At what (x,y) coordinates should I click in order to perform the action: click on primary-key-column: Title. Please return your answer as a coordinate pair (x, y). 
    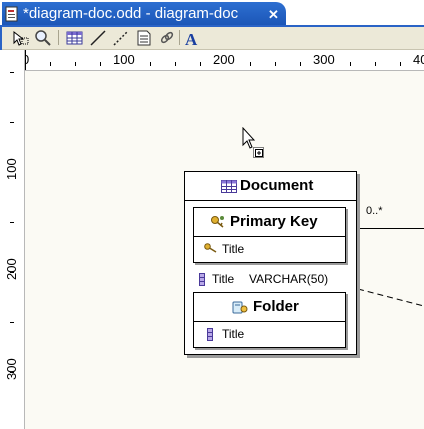
    Looking at the image, I should click on (233, 249).